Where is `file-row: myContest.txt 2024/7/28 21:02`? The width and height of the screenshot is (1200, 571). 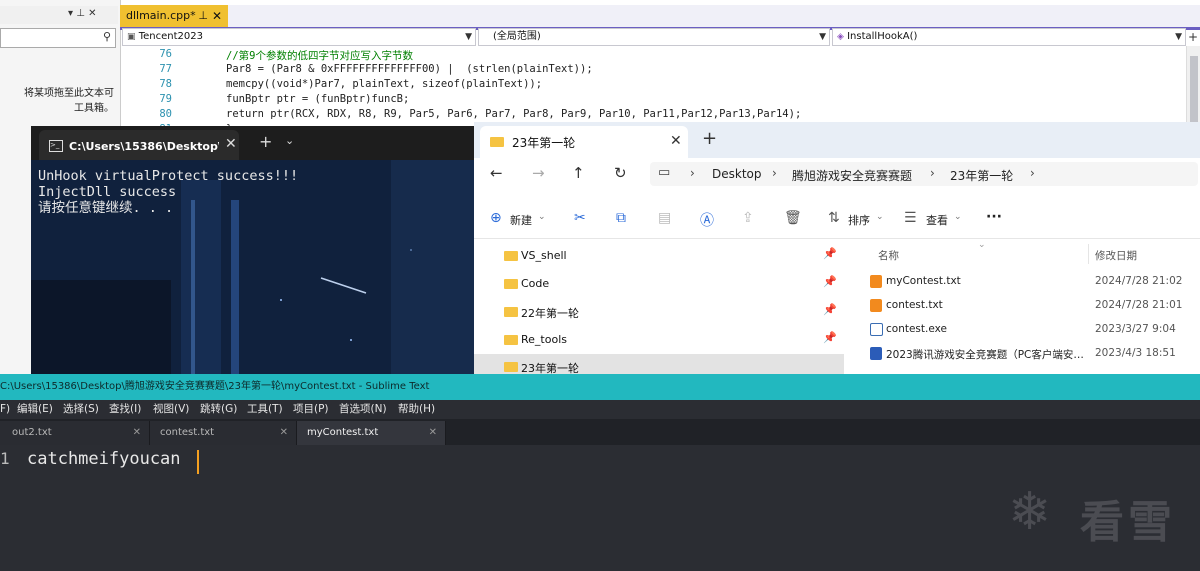
file-row: myContest.txt 2024/7/28 21:02 is located at coordinates (1025, 282).